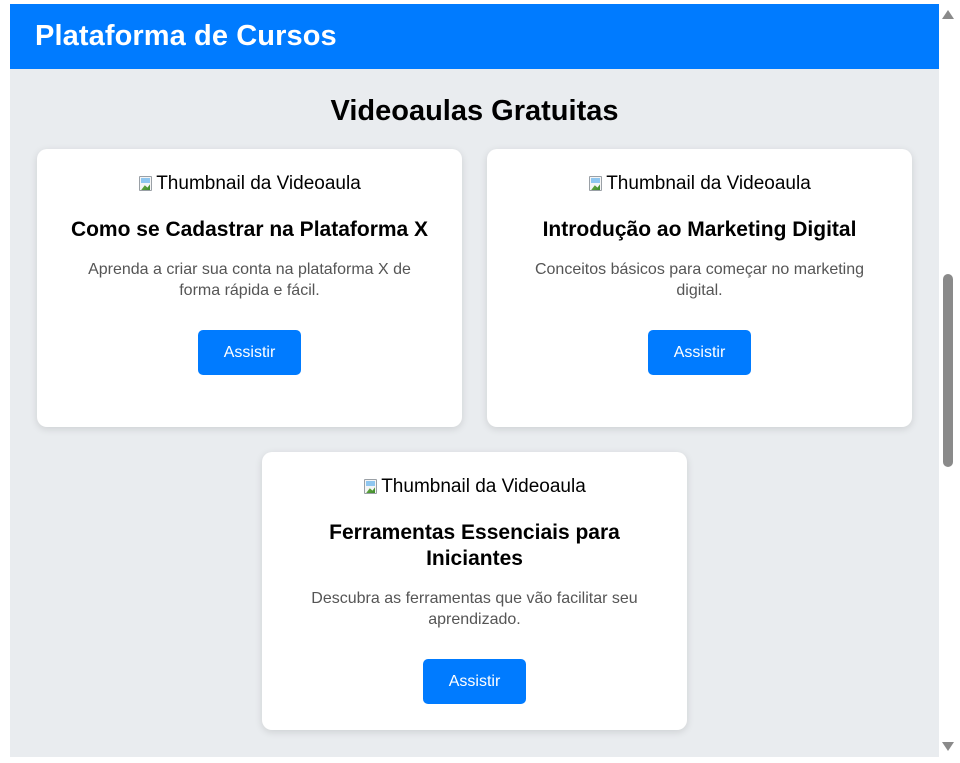 The image size is (960, 763). I want to click on site-title: Plataforma de Cursos, so click(186, 36).